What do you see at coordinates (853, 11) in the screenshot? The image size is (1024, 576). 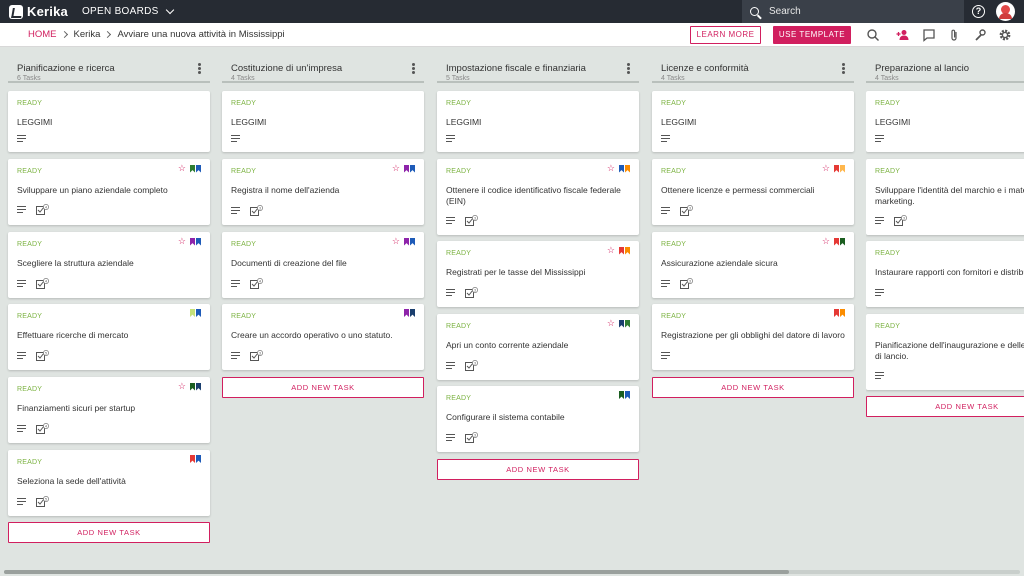 I see `search-input: Search` at bounding box center [853, 11].